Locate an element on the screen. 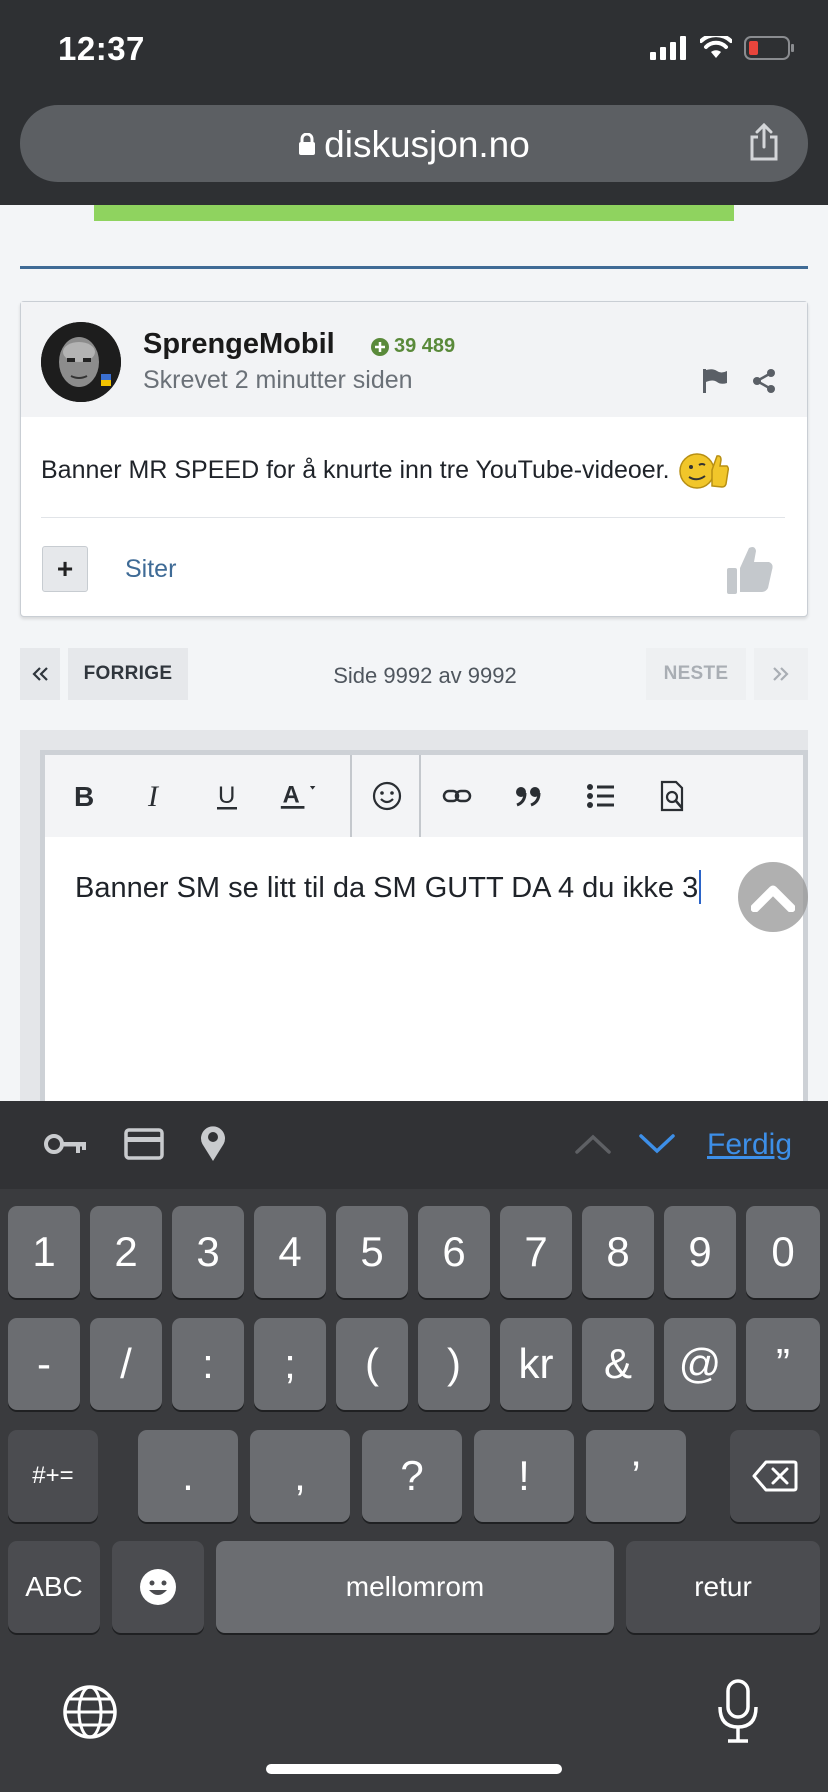  done-button: Ferdig is located at coordinates (749, 1145).